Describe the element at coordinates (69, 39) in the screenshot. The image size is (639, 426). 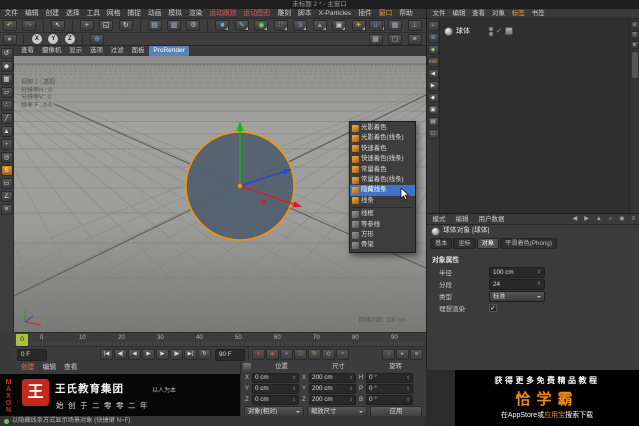
I see `lock-z-button: Z` at that location.